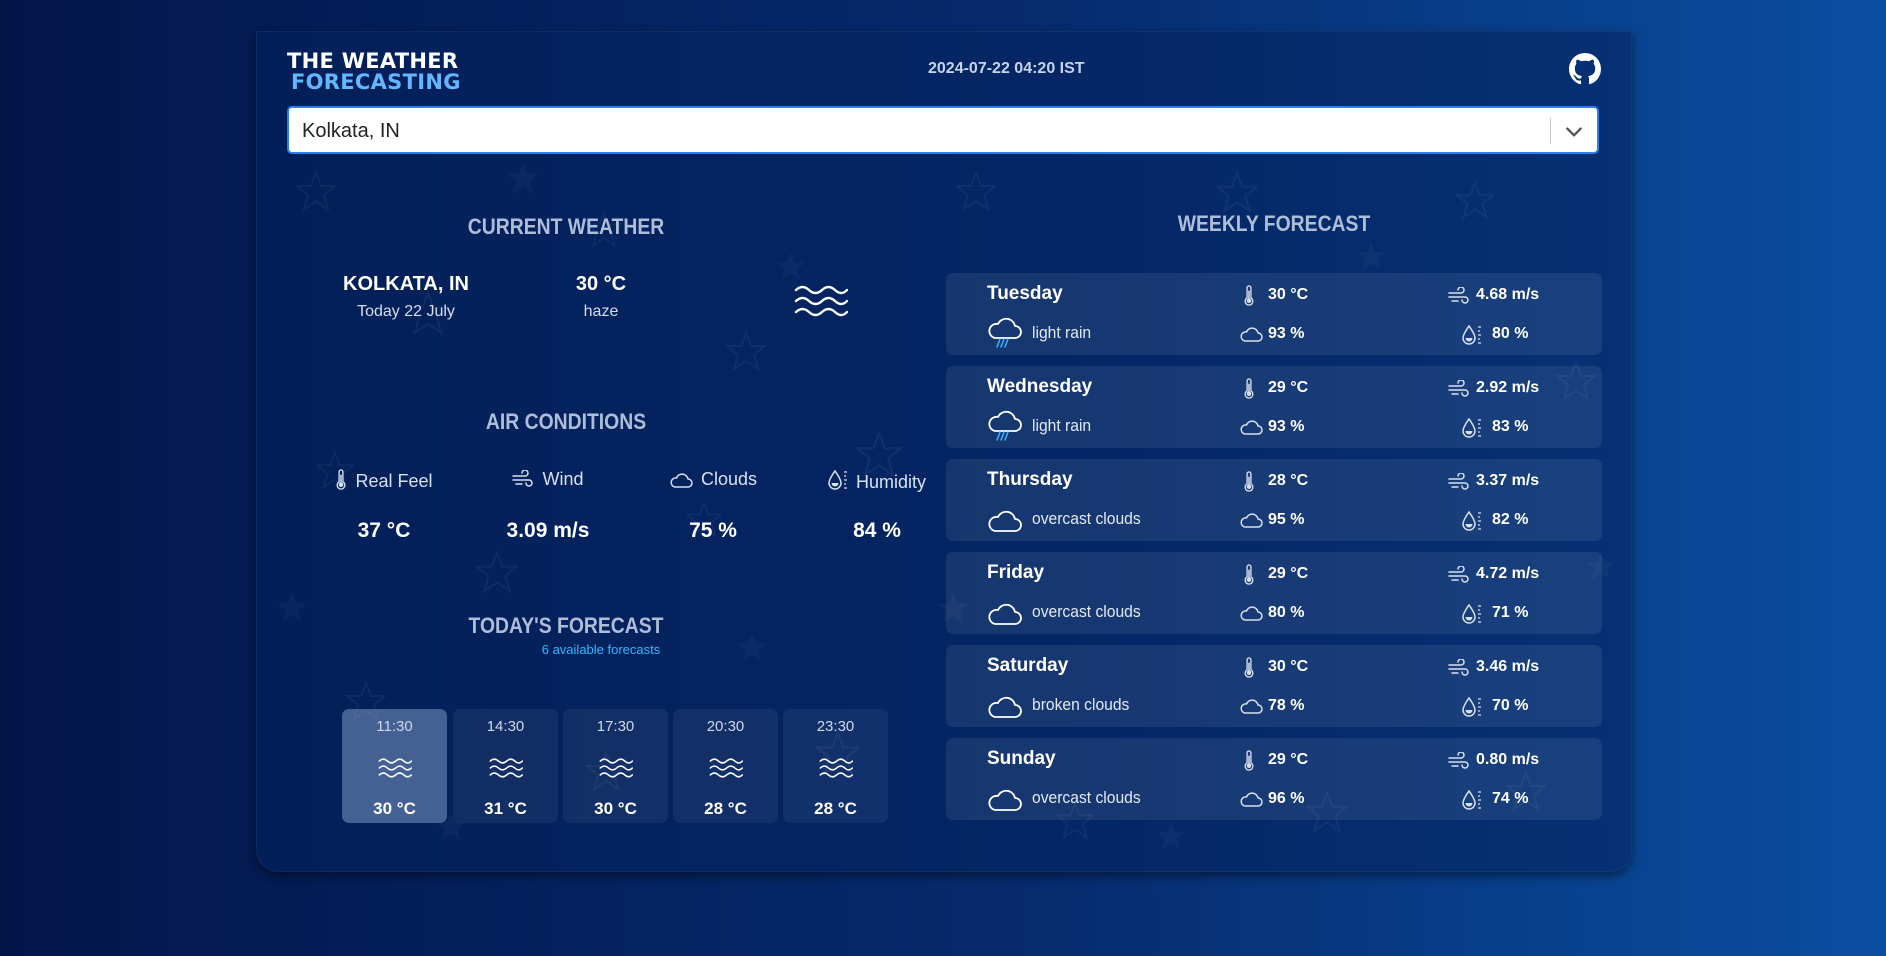  Describe the element at coordinates (548, 530) in the screenshot. I see `wind-value: 3.09 m/s` at that location.